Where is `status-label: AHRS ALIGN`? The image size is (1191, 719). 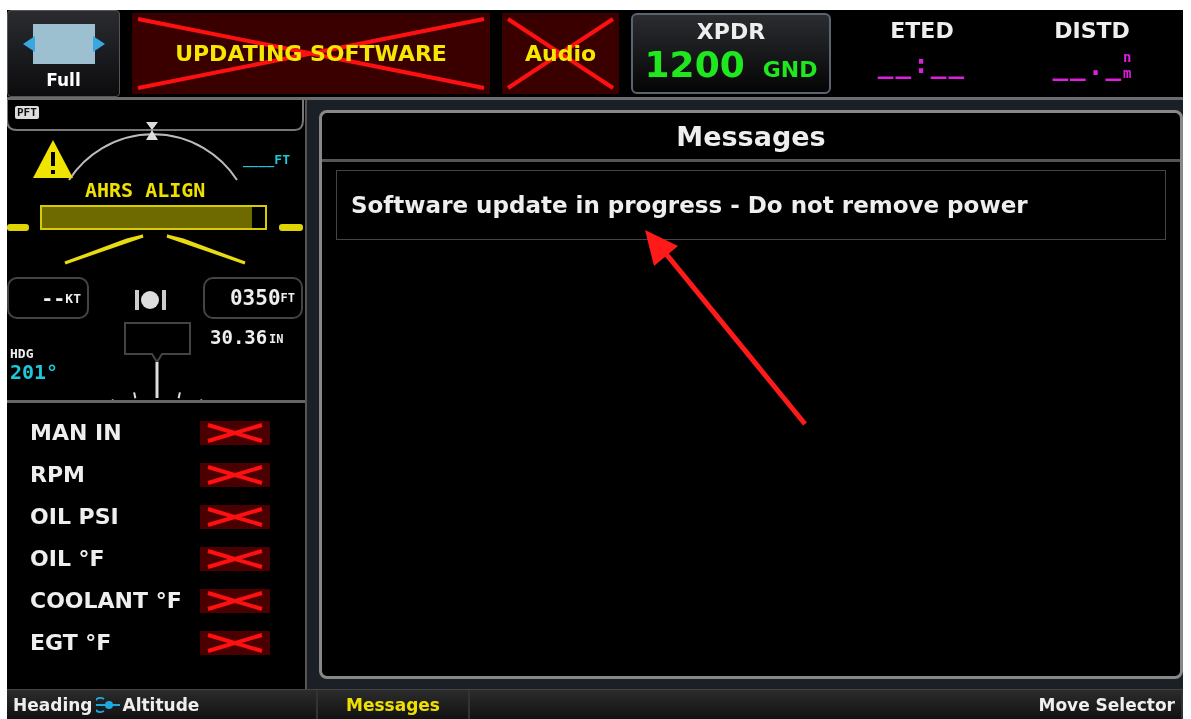
status-label: AHRS ALIGN is located at coordinates (145, 190).